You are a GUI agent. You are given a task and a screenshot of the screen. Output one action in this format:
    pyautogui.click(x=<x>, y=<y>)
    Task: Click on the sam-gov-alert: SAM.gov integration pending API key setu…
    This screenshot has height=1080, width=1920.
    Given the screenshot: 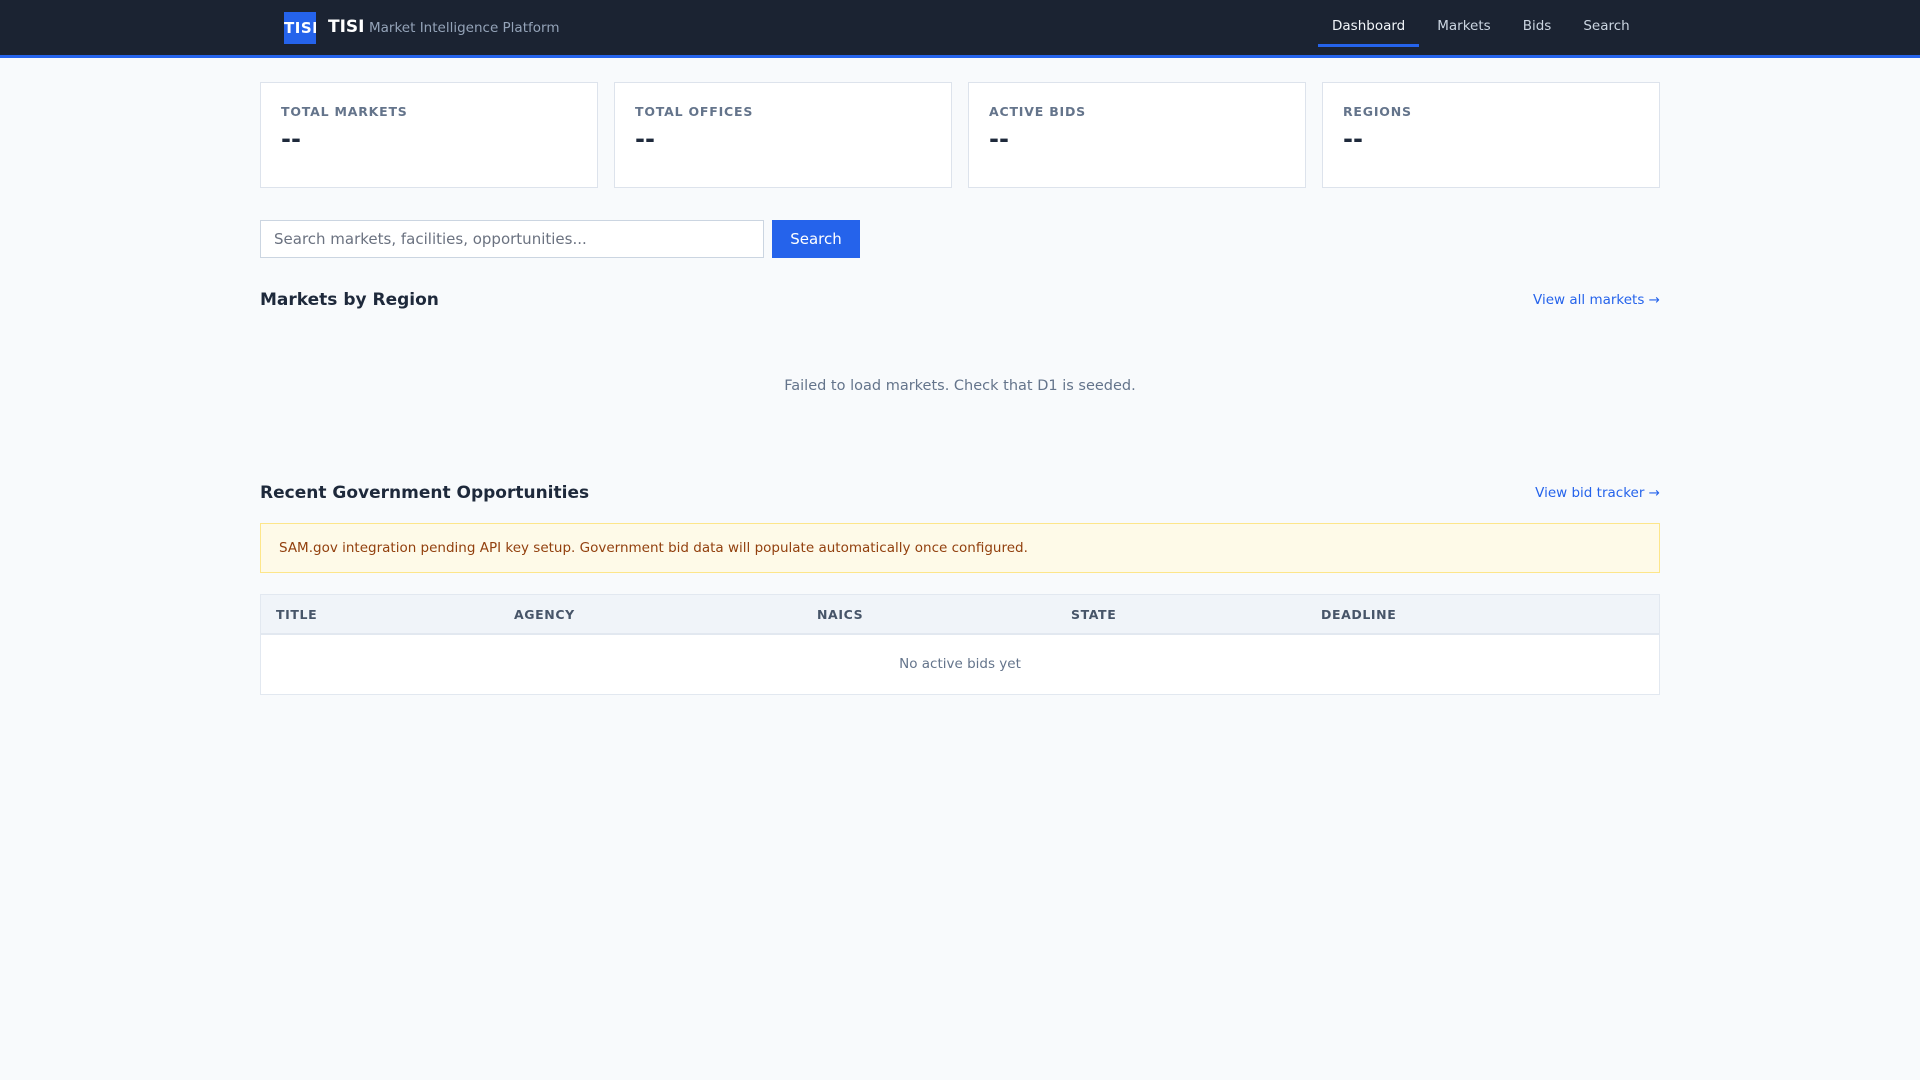 What is the action you would take?
    pyautogui.click(x=960, y=548)
    